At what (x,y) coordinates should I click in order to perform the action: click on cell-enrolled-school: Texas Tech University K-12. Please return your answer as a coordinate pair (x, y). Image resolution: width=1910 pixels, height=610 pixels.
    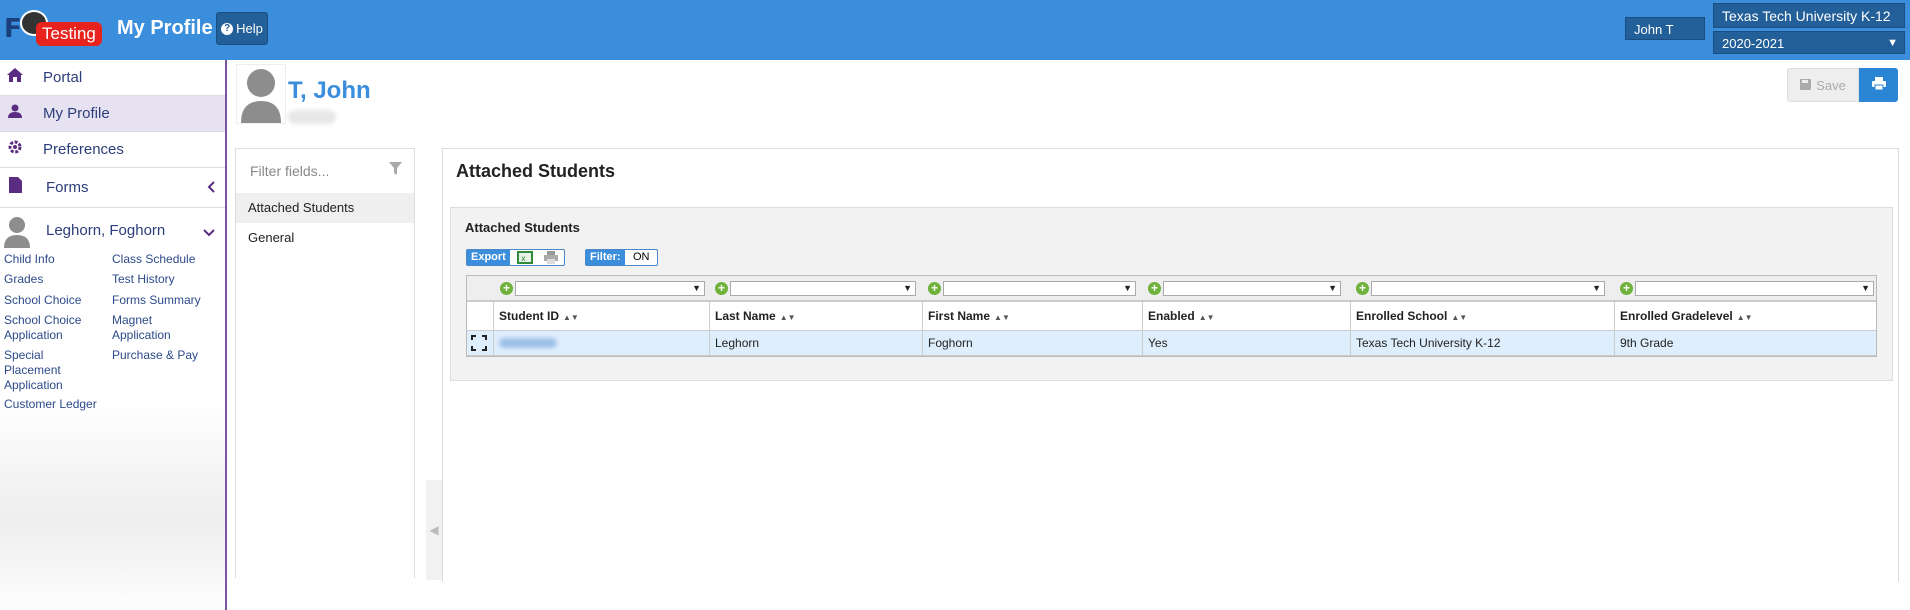
    Looking at the image, I should click on (1482, 343).